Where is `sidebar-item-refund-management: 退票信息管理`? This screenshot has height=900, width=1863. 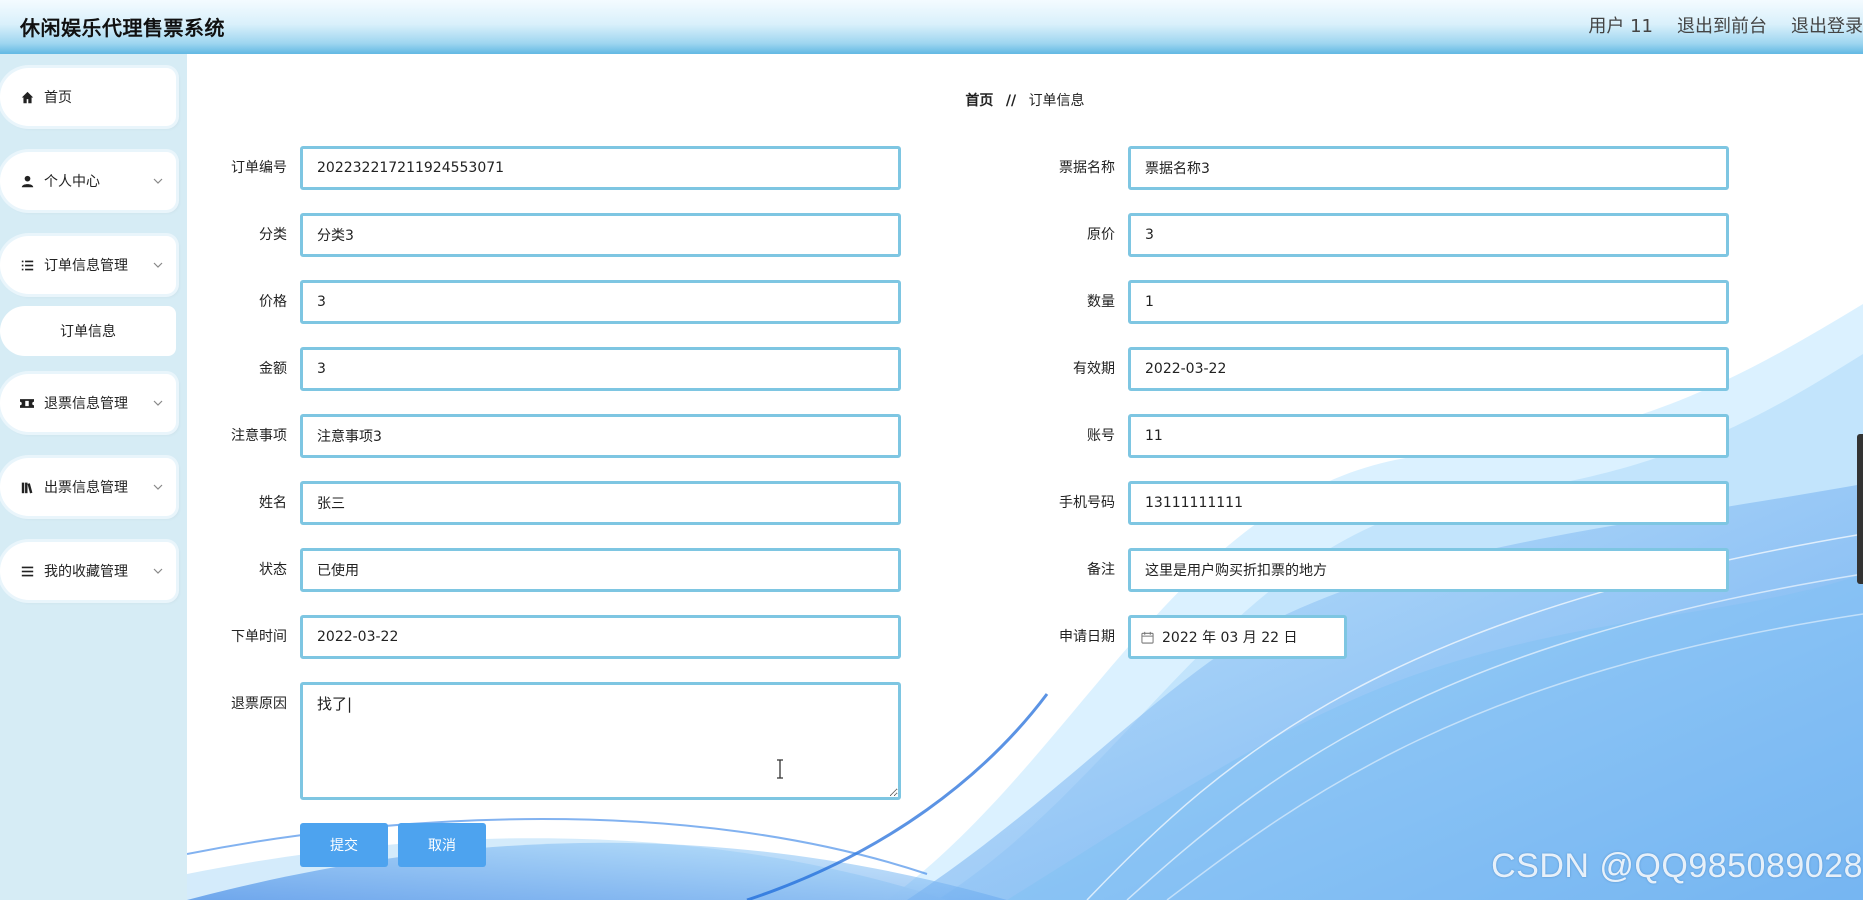
sidebar-item-refund-management: 退票信息管理 is located at coordinates (88, 403).